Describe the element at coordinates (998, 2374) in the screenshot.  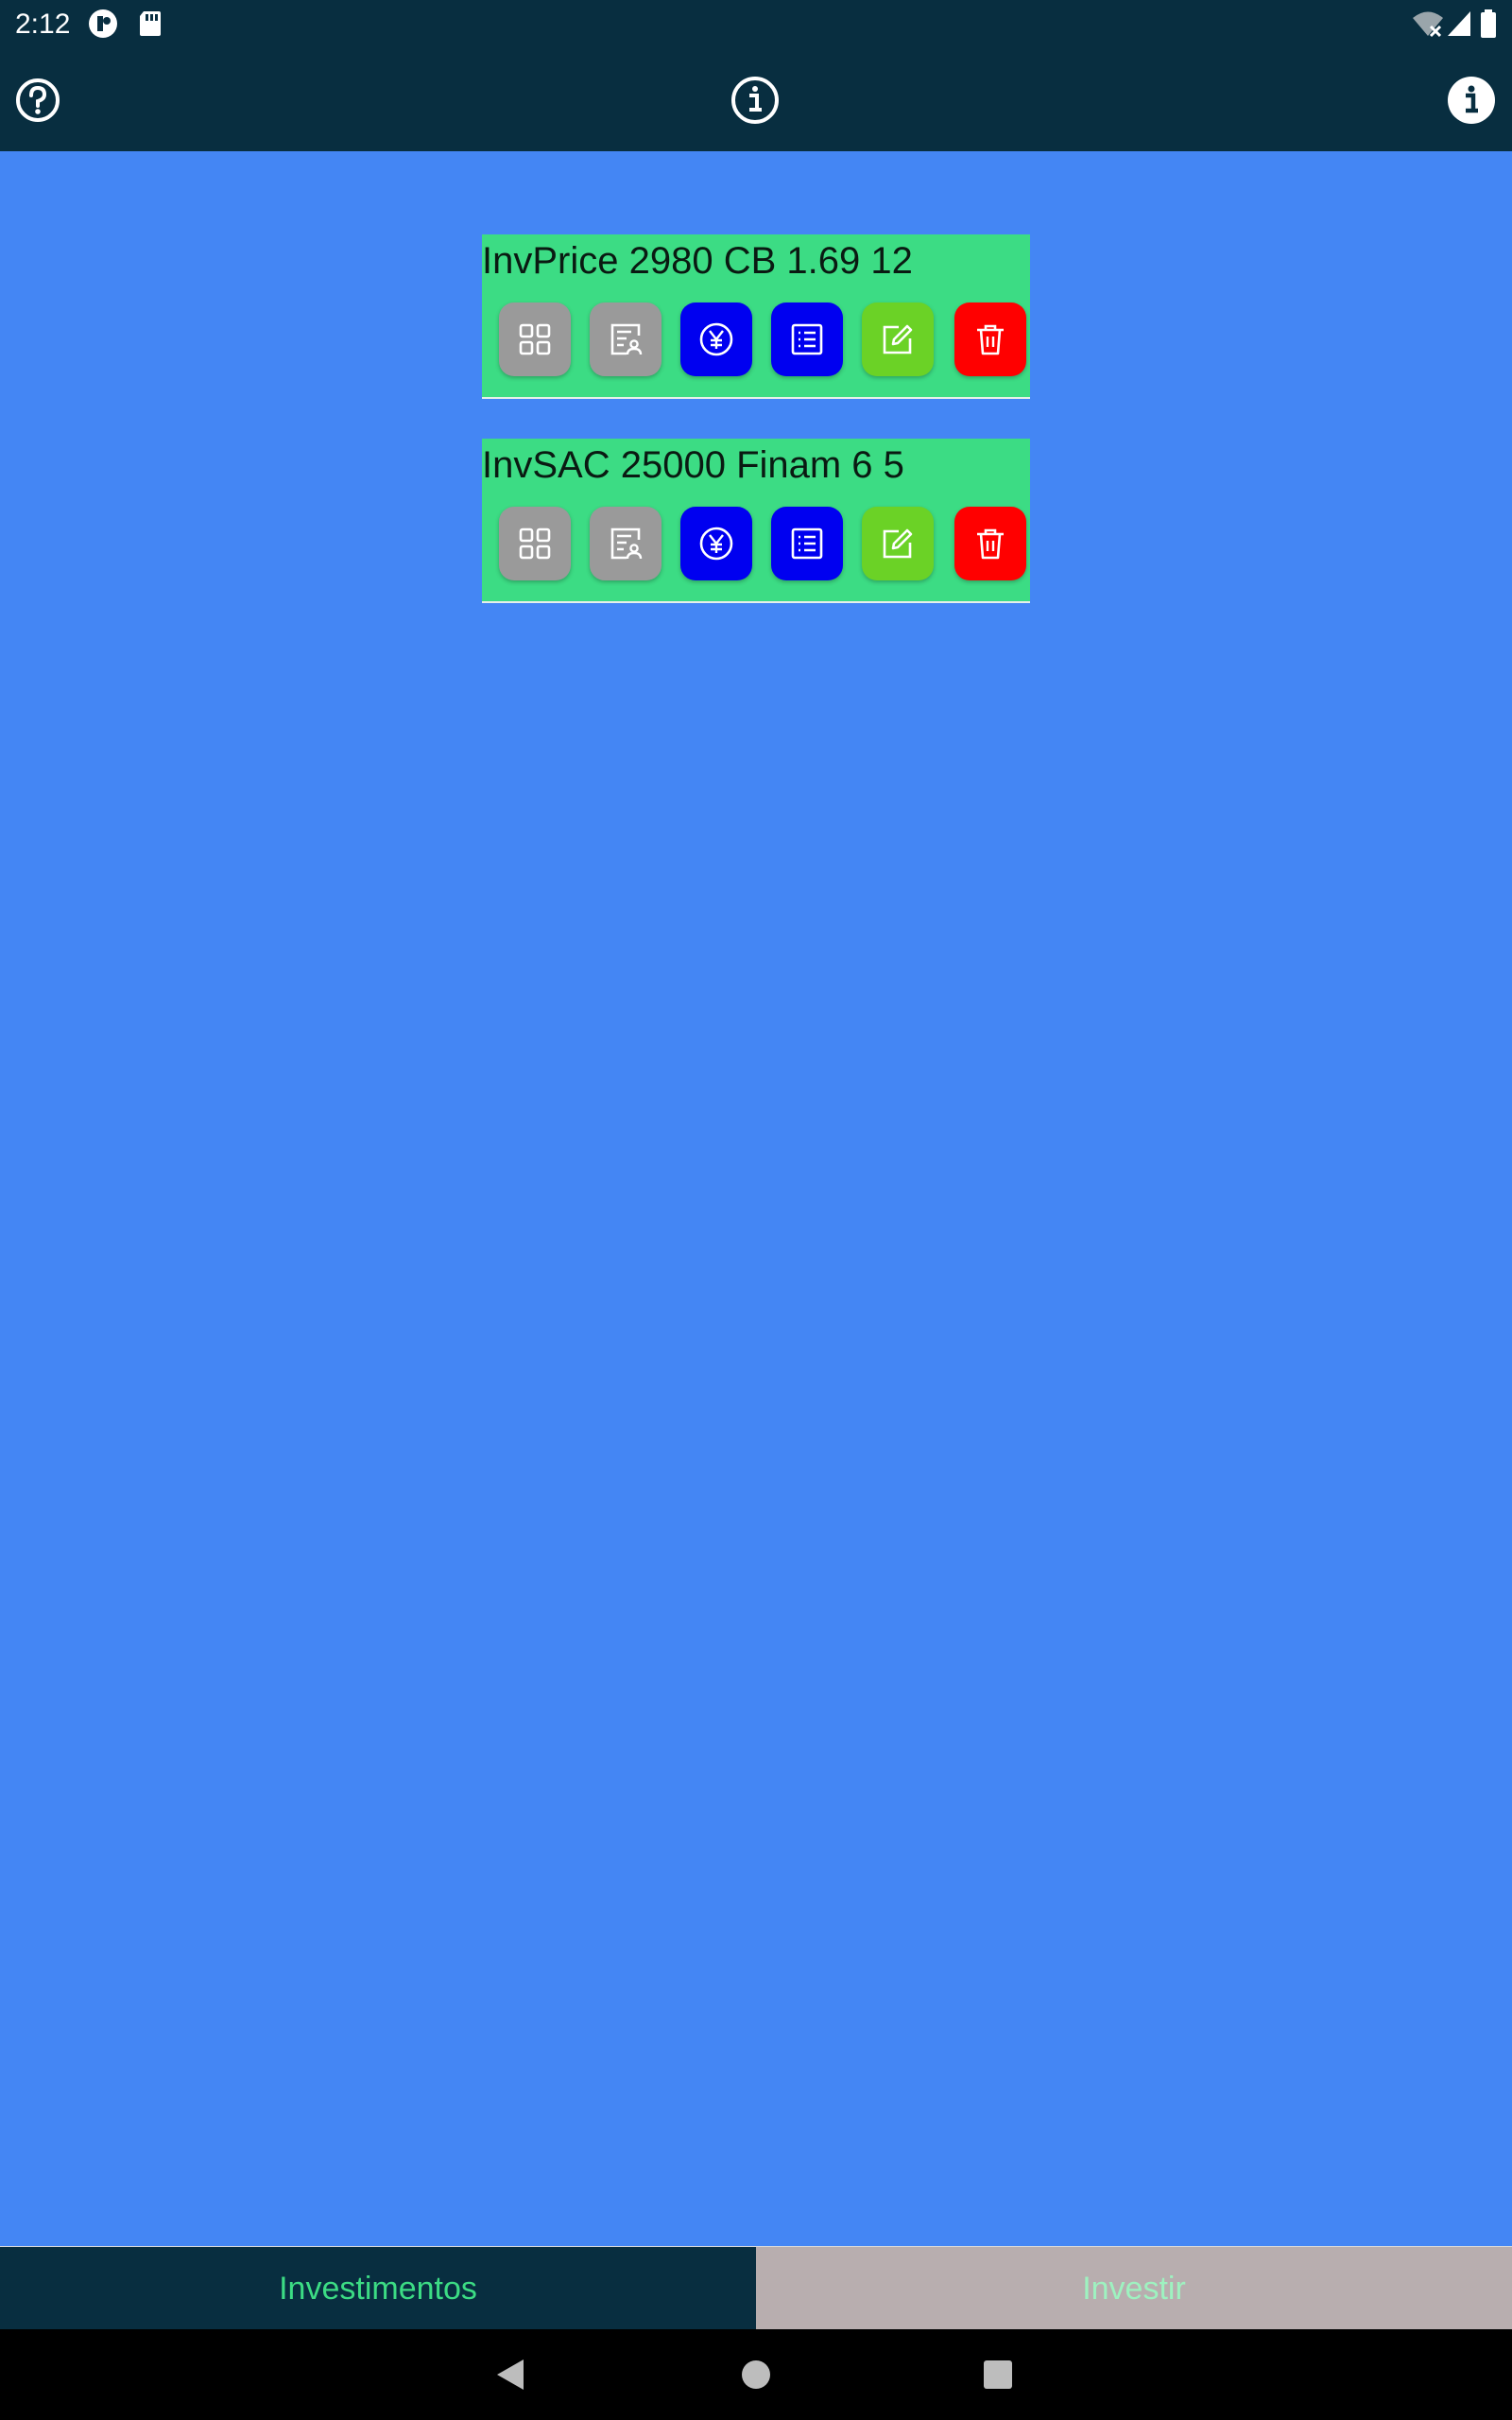
I see `recents-icon` at that location.